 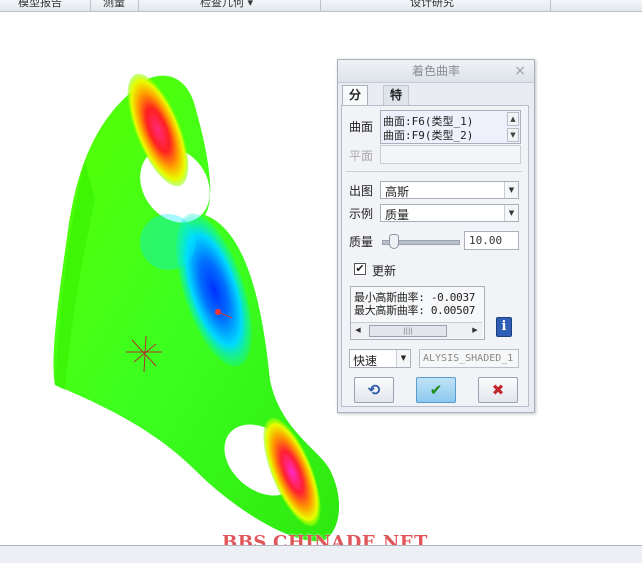 I want to click on close-icon: ×, so click(x=520, y=71).